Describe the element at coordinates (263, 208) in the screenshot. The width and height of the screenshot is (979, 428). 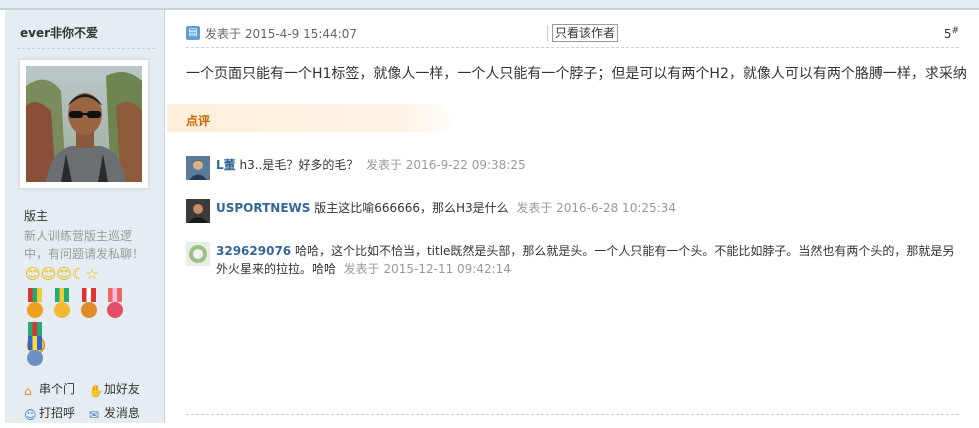
I see `commenter-name: USPORTNEWS` at that location.